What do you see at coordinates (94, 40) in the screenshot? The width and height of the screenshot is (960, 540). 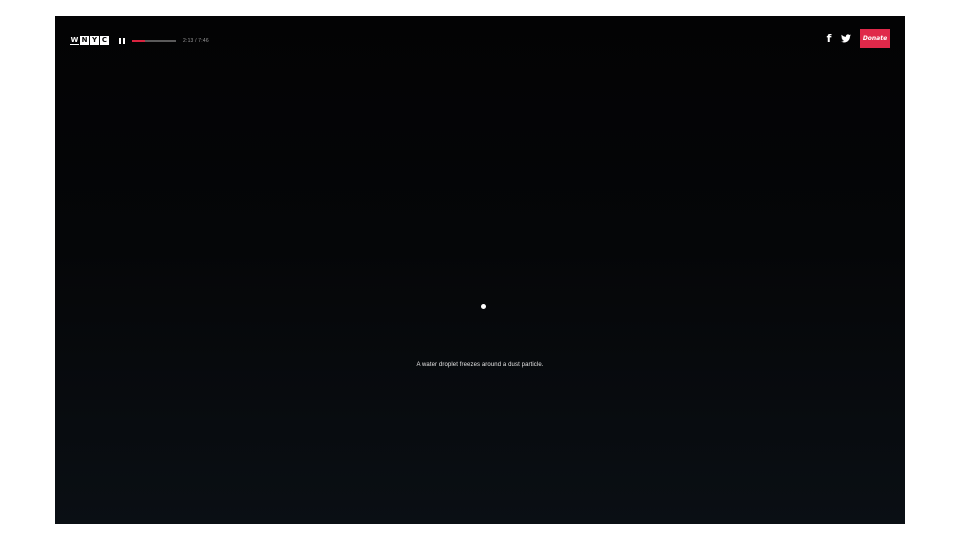 I see `logo-letter: Y` at bounding box center [94, 40].